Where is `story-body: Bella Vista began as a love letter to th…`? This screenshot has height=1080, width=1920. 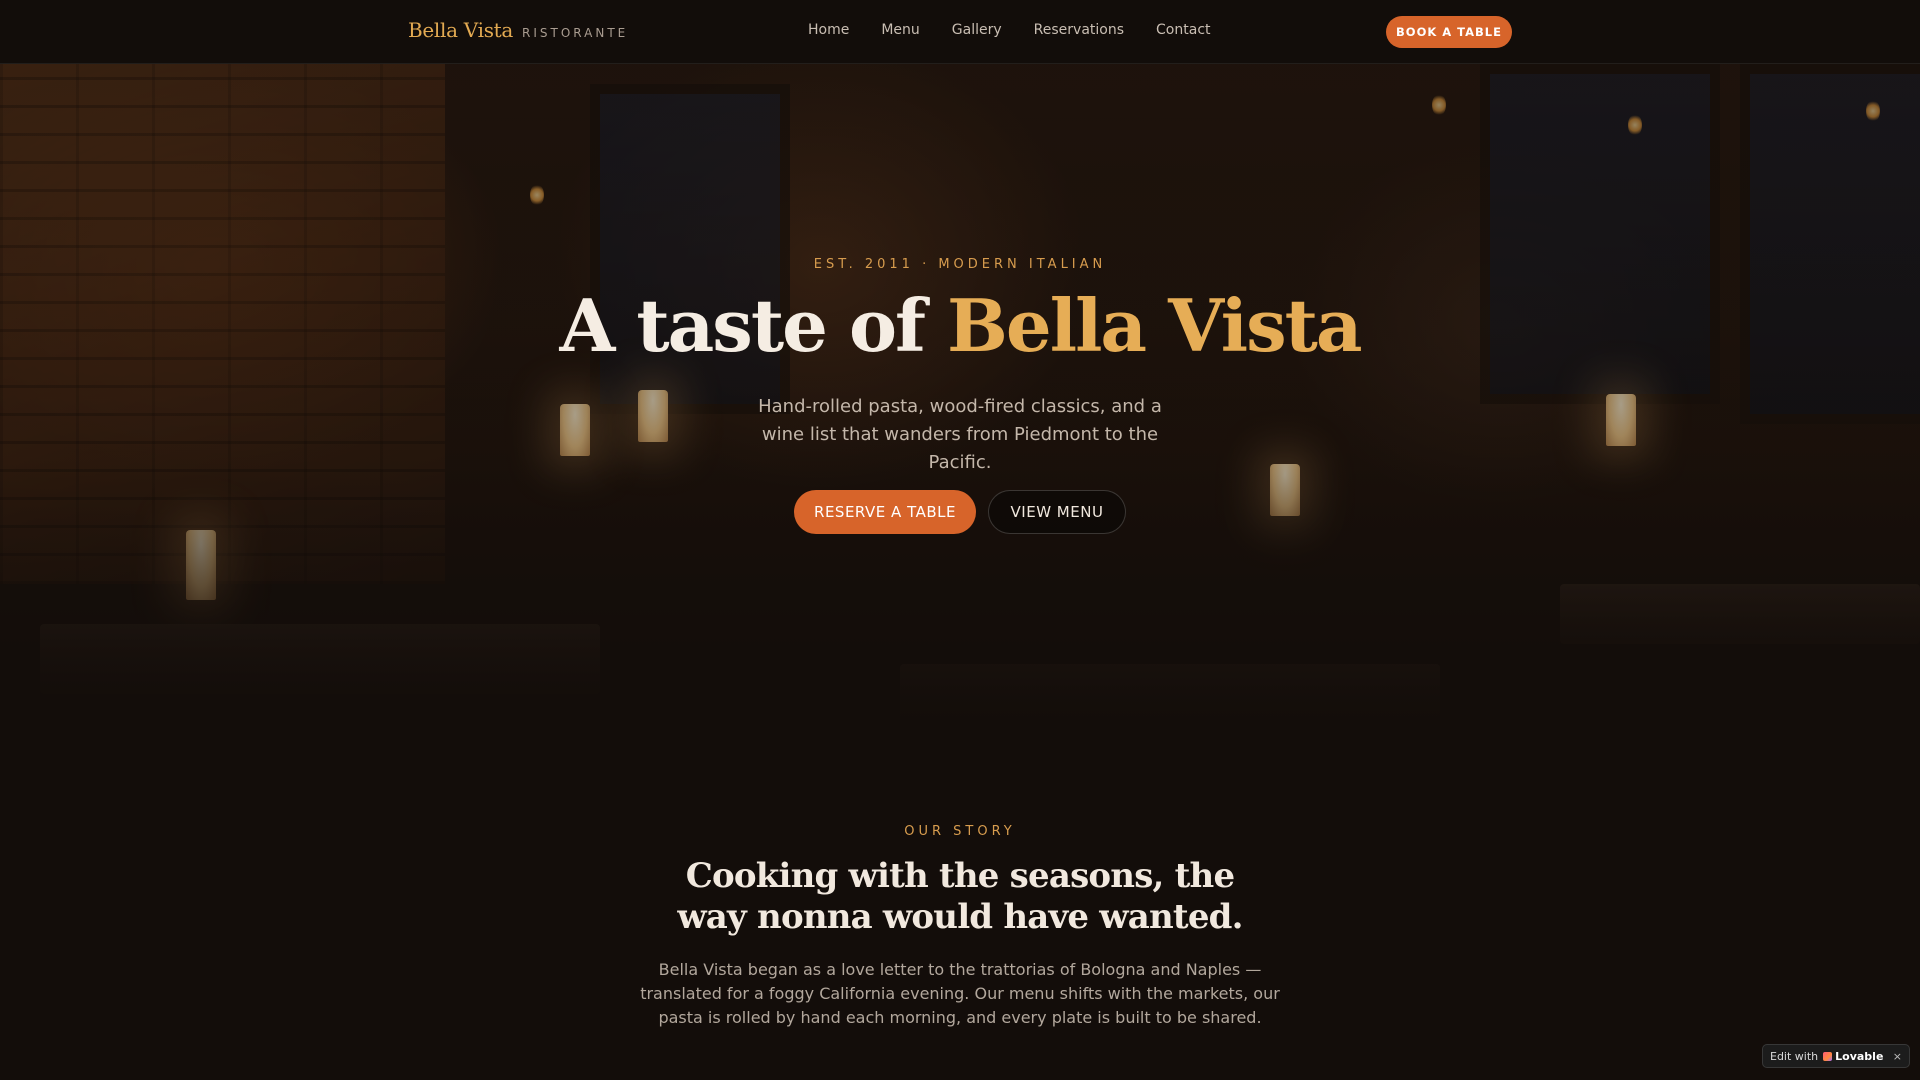 story-body: Bella Vista began as a love letter to th… is located at coordinates (960, 993).